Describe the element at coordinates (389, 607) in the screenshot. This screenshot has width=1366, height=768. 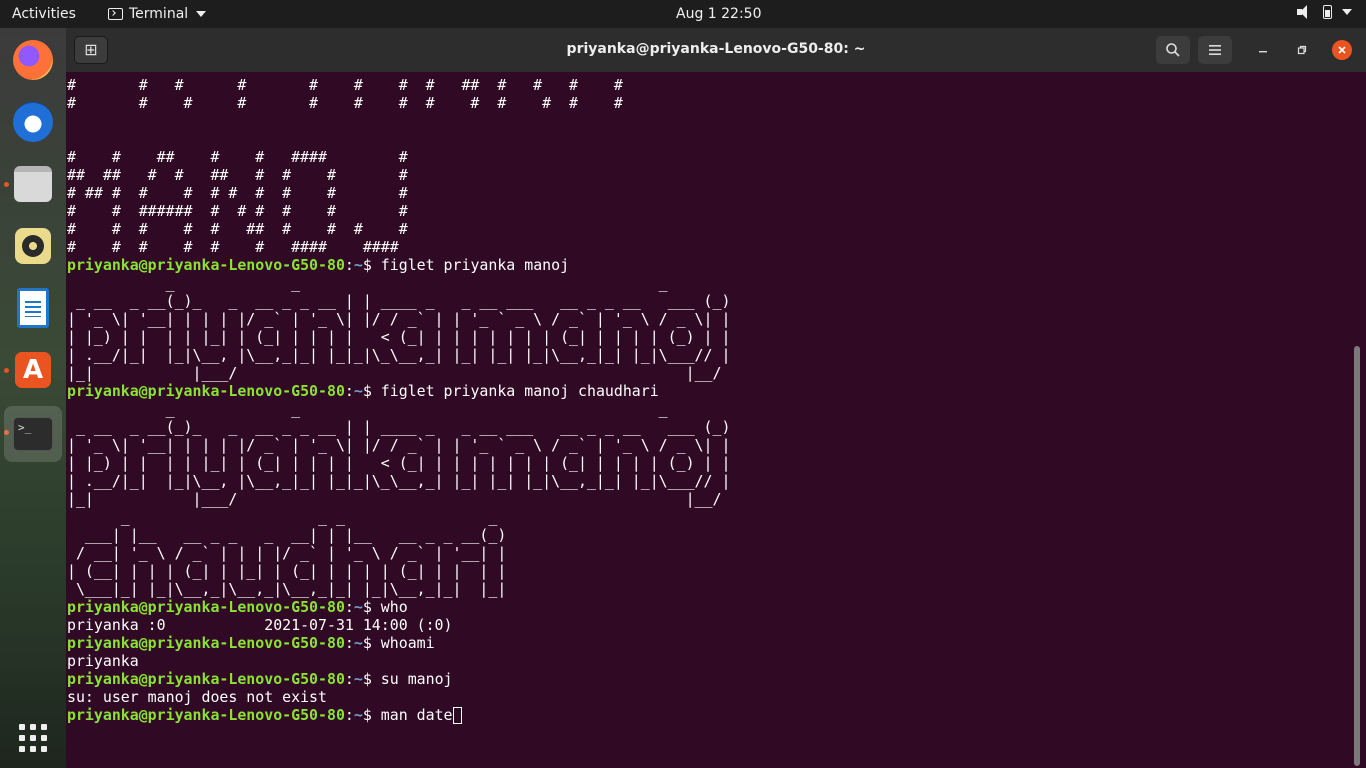
I see `command-text: who` at that location.